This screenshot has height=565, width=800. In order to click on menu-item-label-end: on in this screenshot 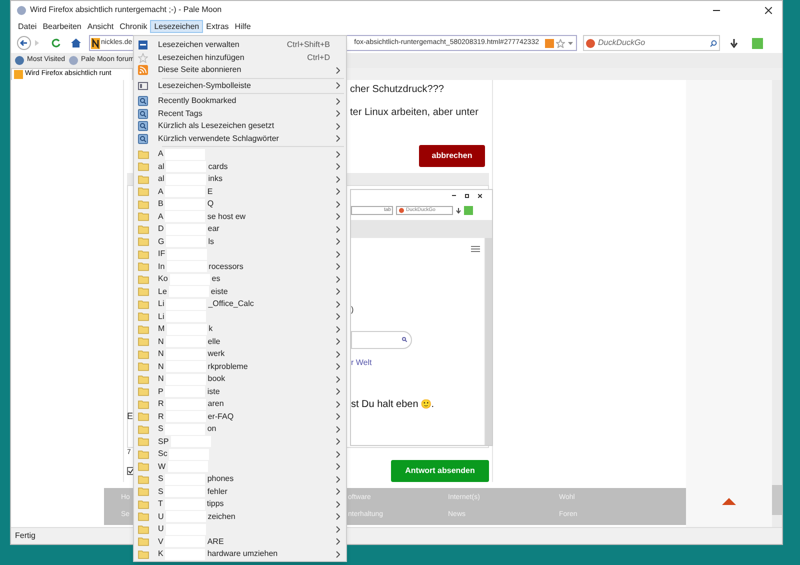, I will do `click(211, 429)`.